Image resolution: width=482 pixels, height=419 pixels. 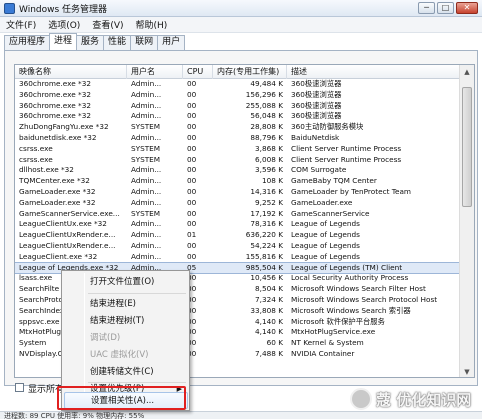 What do you see at coordinates (361, 399) in the screenshot?
I see `watermark-logo-icon` at bounding box center [361, 399].